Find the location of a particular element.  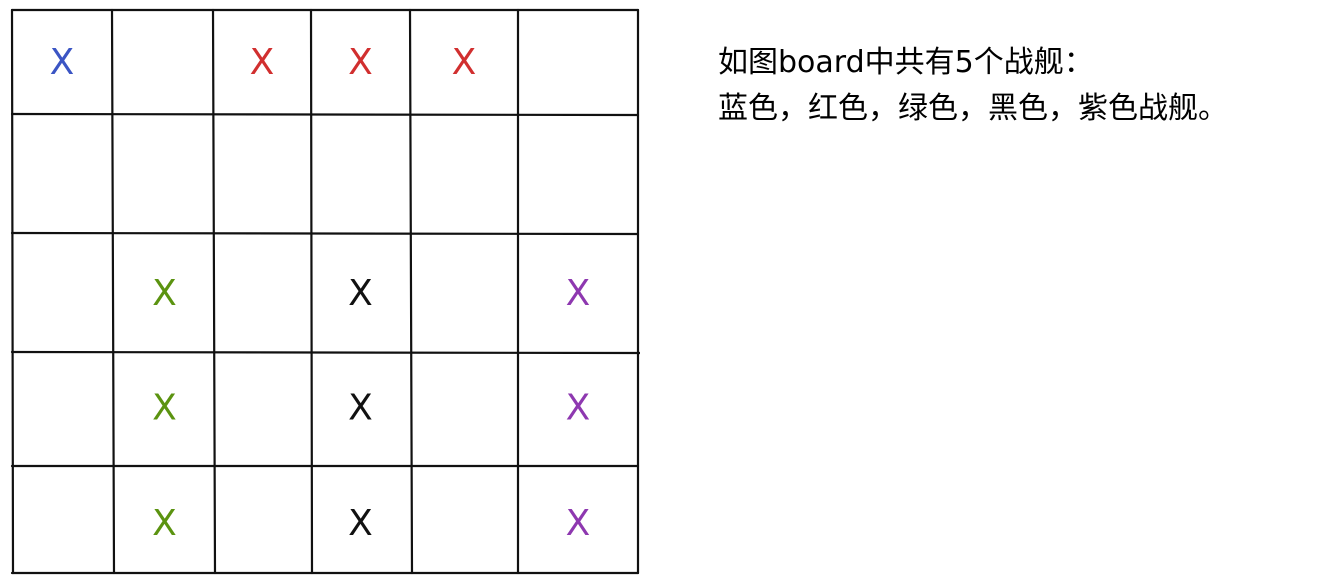

caption-line-2: 蓝色，红色，绿色，黑色，紫色战舰。 is located at coordinates (973, 108).